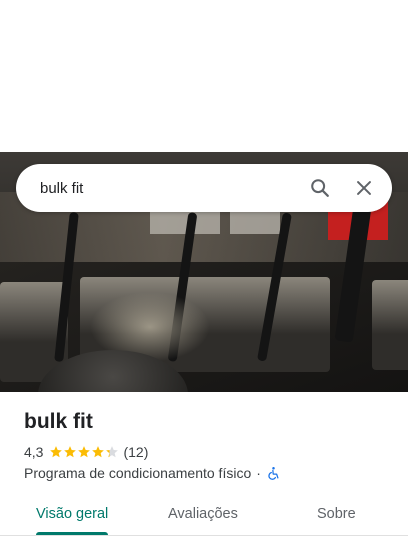 The height and width of the screenshot is (544, 408). Describe the element at coordinates (336, 514) in the screenshot. I see `tab-about: Sobre` at that location.